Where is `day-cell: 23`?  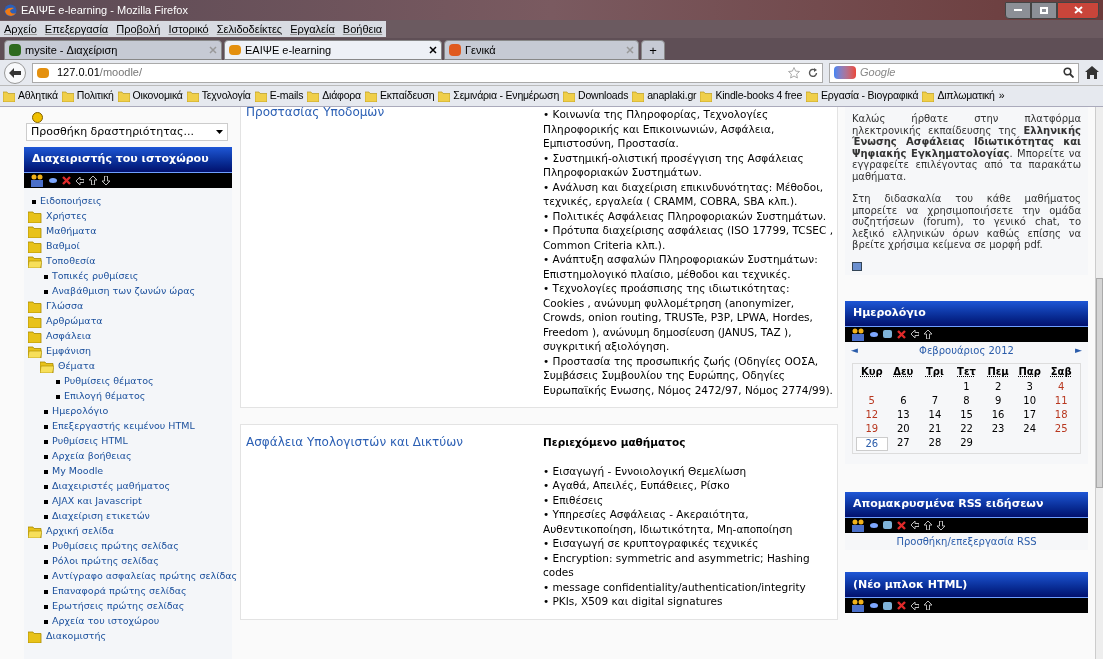 day-cell: 23 is located at coordinates (998, 429).